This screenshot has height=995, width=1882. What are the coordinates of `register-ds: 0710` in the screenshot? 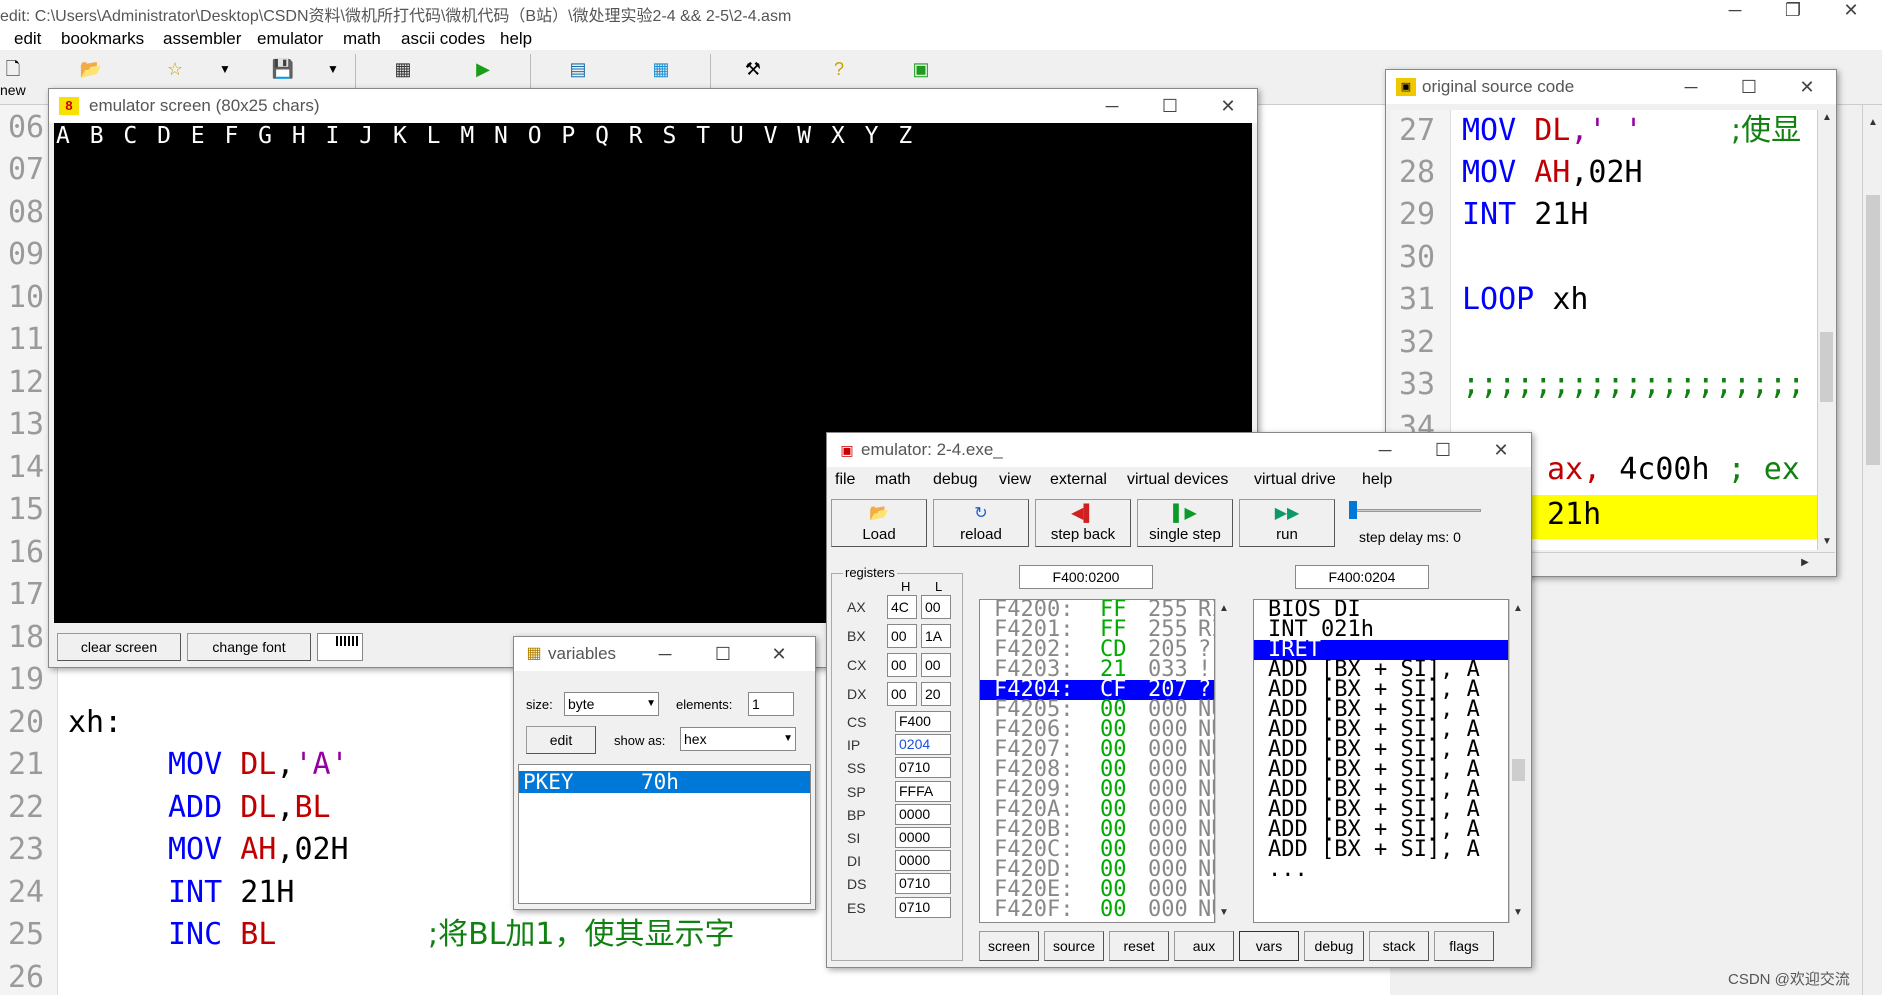 It's located at (923, 884).